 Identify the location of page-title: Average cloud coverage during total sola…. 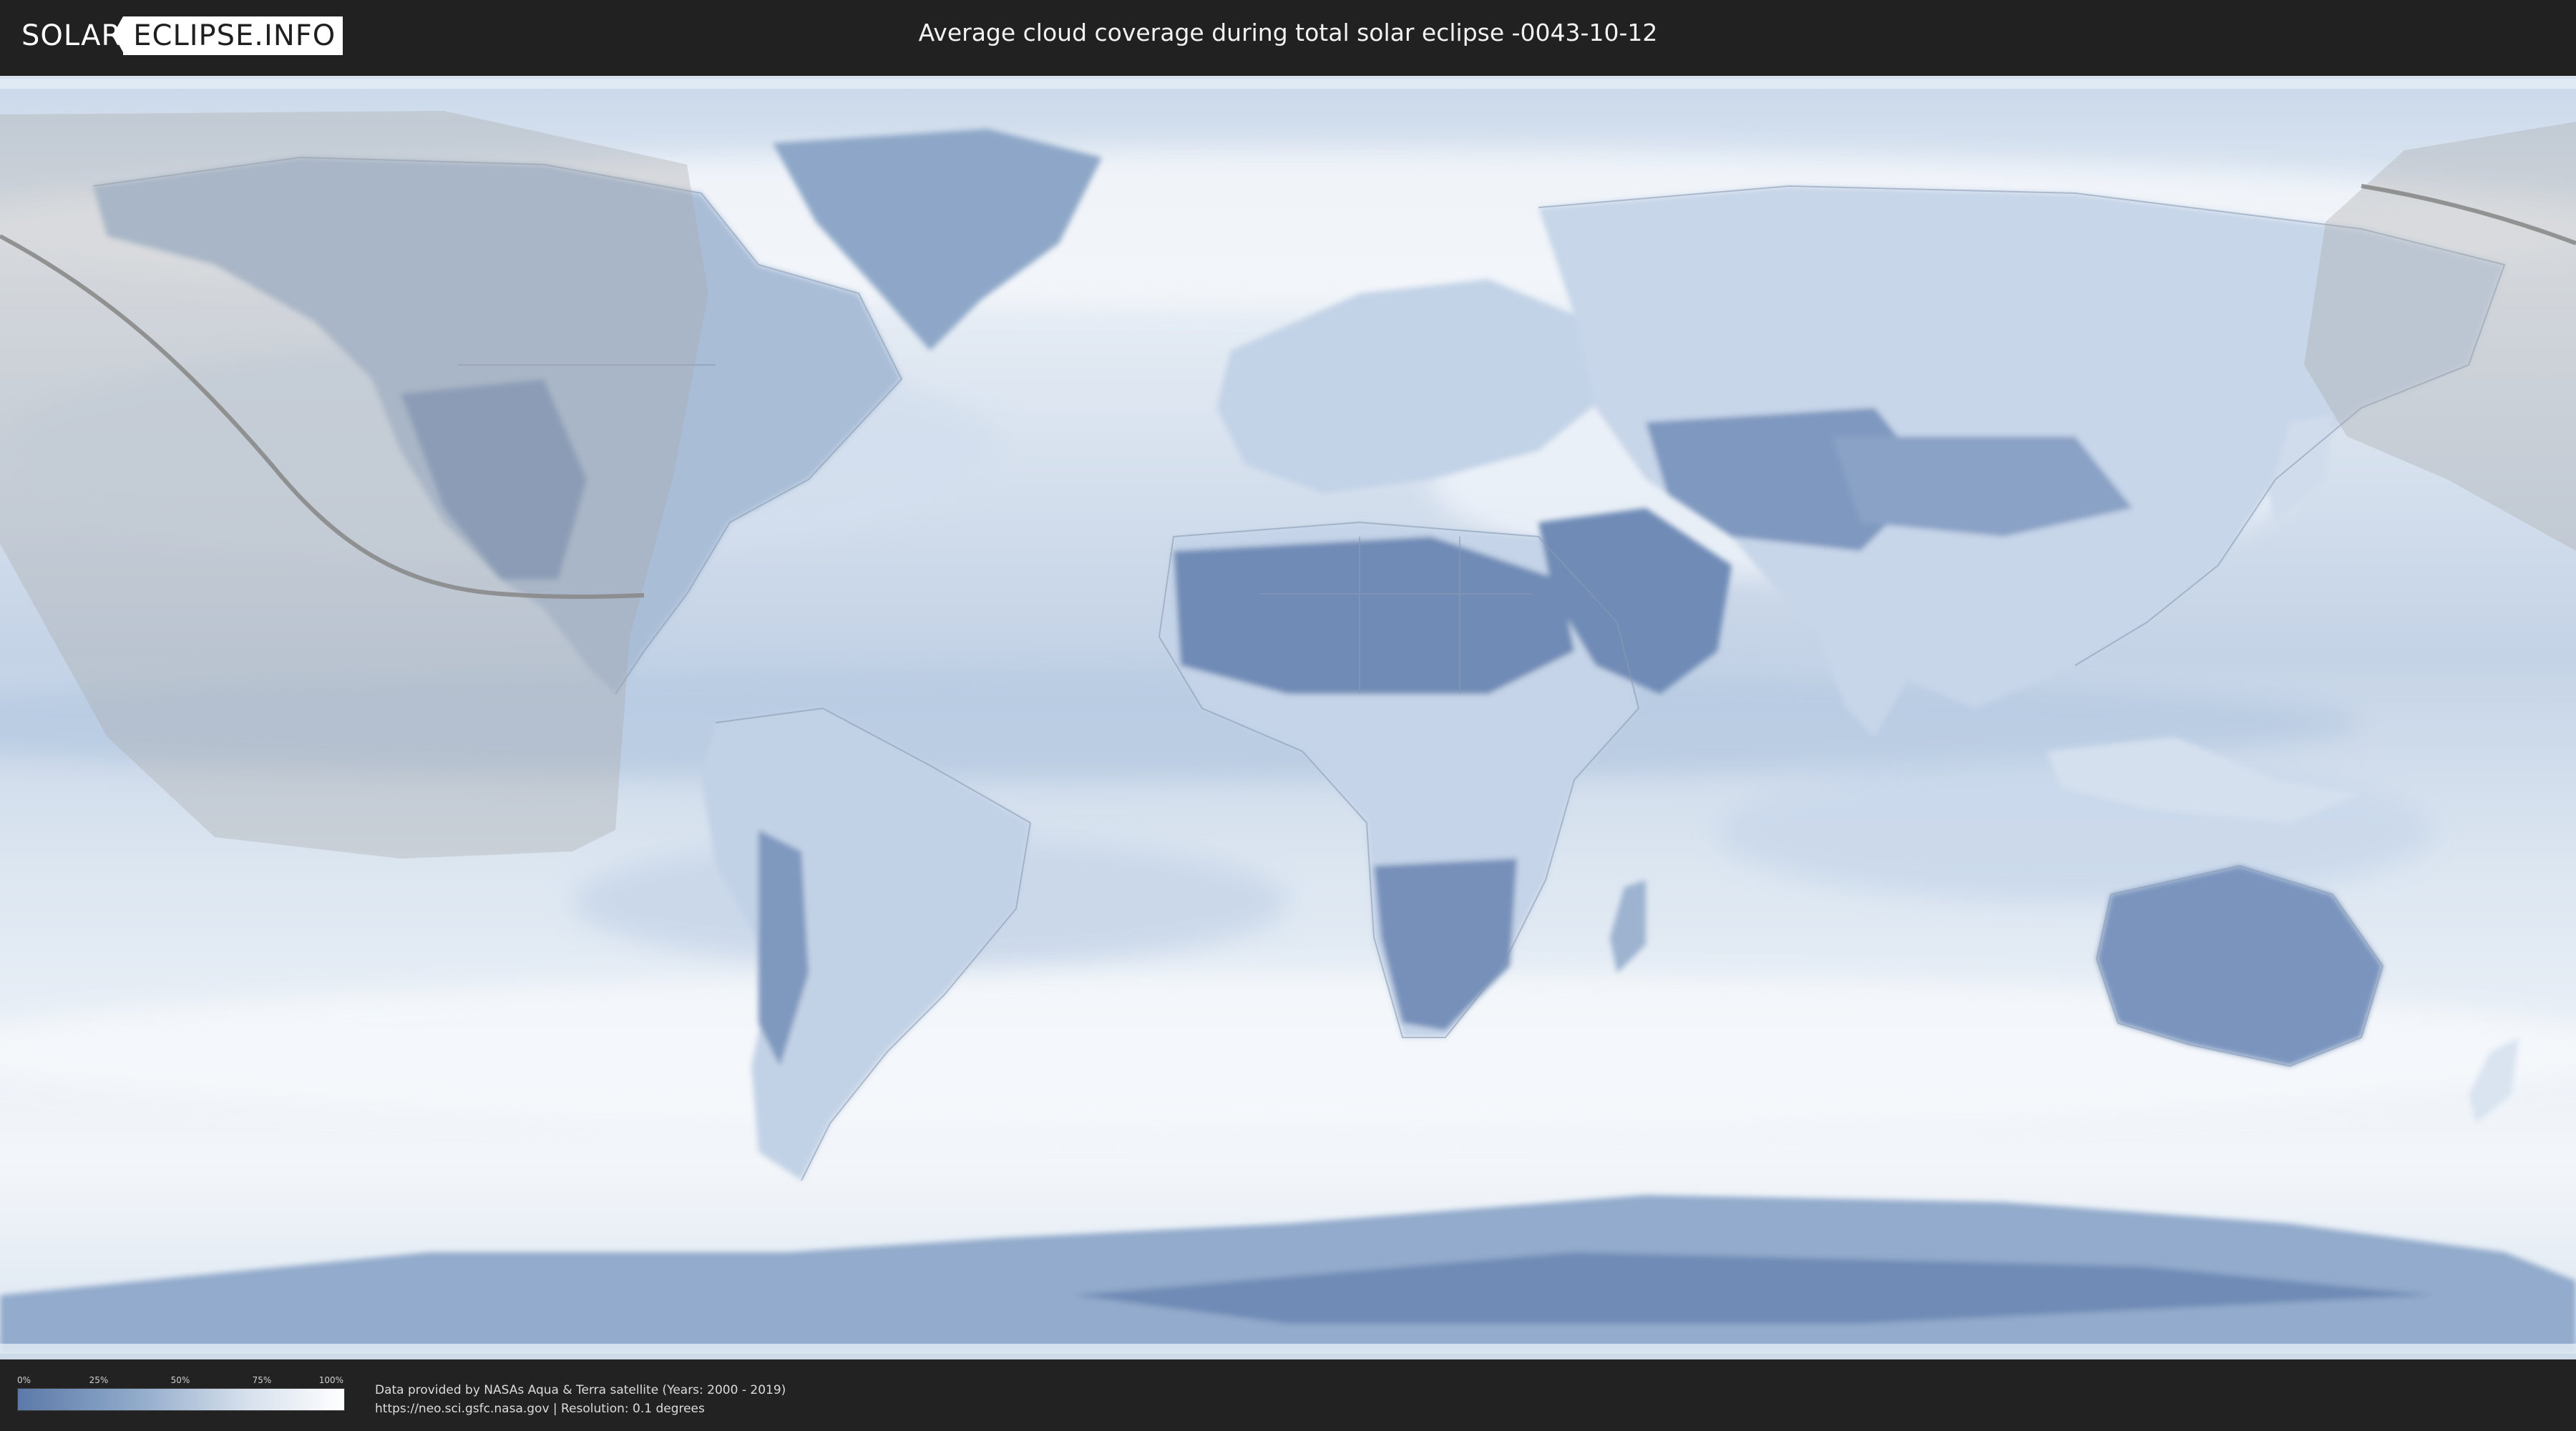
(1288, 33).